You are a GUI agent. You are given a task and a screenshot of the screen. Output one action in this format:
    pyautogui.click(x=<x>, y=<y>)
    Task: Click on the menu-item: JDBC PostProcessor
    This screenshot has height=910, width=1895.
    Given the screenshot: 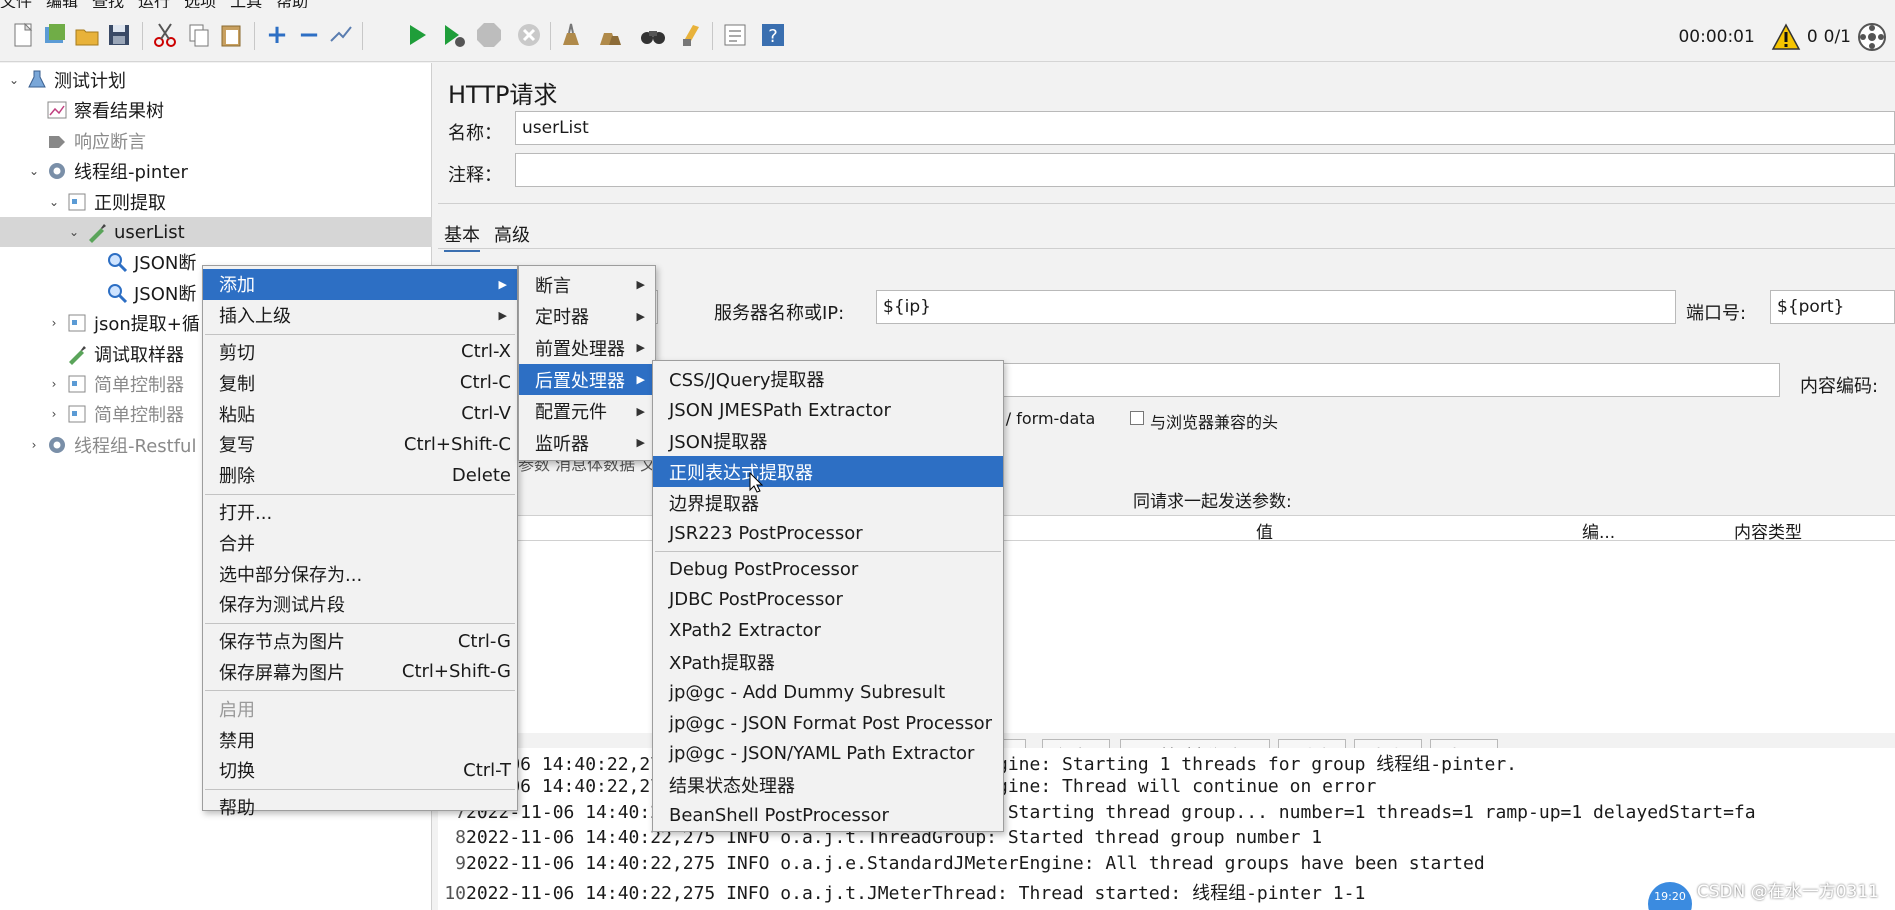 What is the action you would take?
    pyautogui.click(x=828, y=600)
    